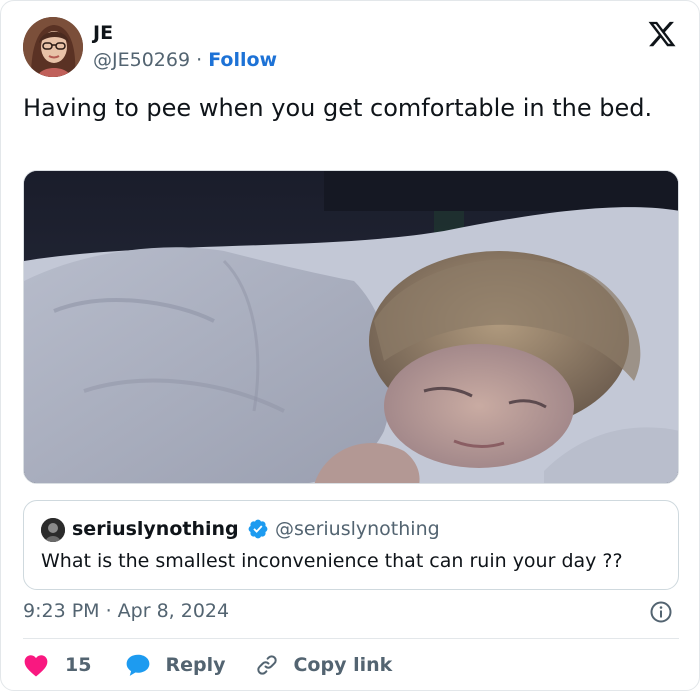  I want to click on copy-link-label: Copy link, so click(343, 665).